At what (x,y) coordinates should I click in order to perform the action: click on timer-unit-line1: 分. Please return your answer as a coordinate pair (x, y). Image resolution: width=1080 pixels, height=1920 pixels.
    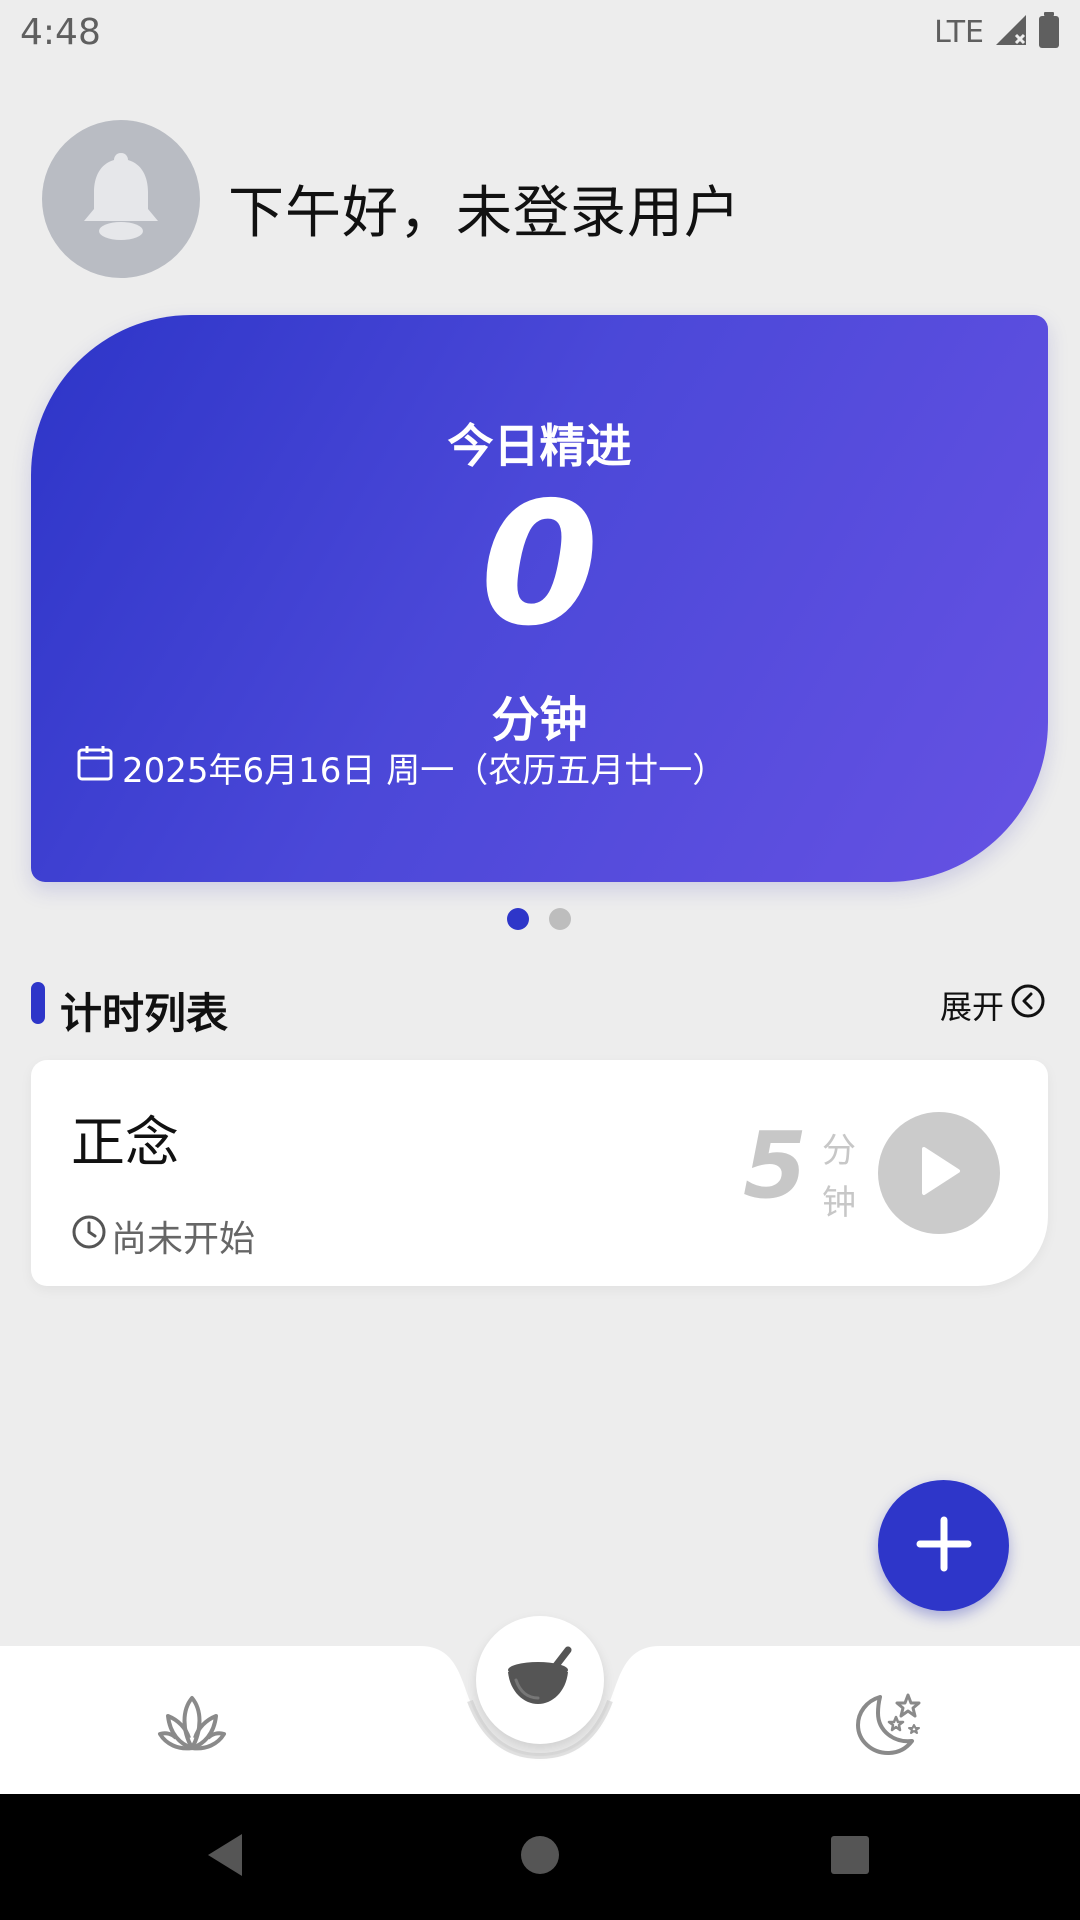
    Looking at the image, I should click on (839, 1151).